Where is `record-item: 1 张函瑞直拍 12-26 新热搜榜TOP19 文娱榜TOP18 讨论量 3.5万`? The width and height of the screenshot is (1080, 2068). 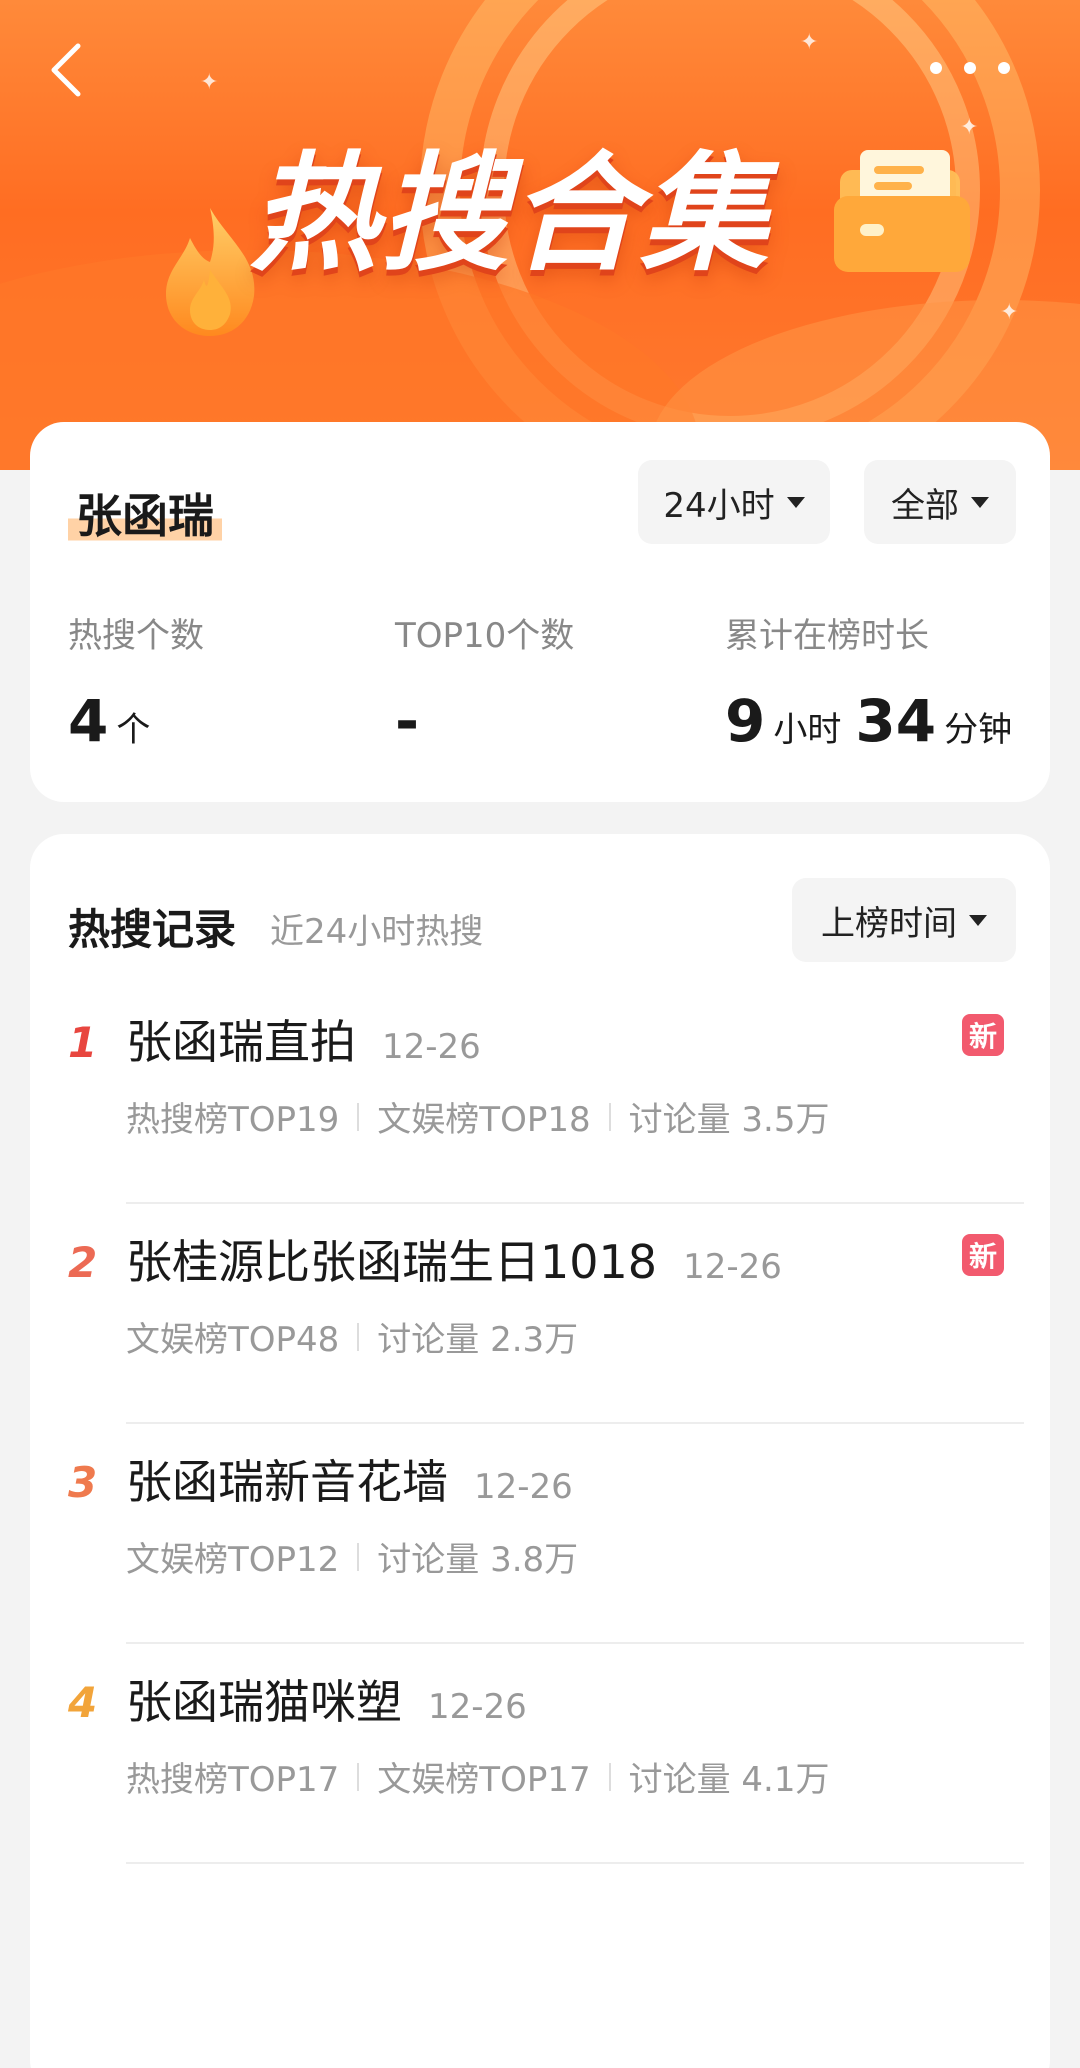
record-item: 1 张函瑞直拍 12-26 新热搜榜TOP19 文娱榜TOP18 讨论量 3.5万 is located at coordinates (527, 1094).